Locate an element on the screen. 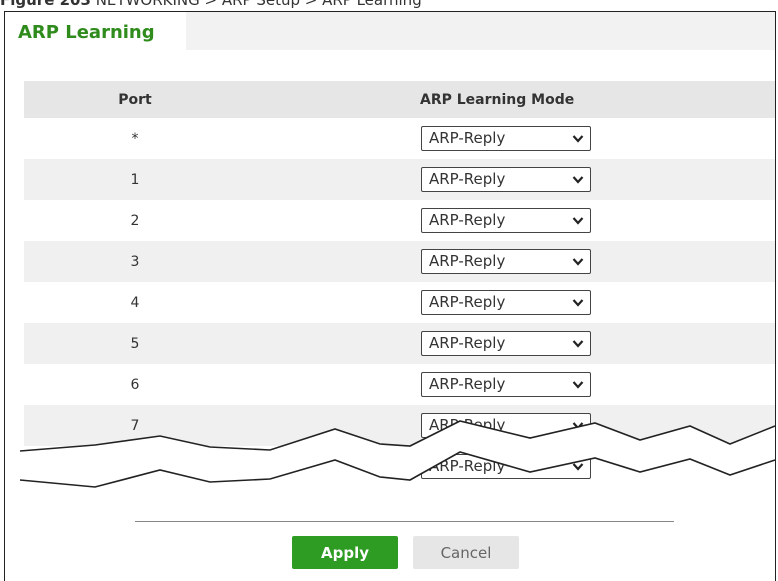  port-cell: 3 is located at coordinates (135, 261).